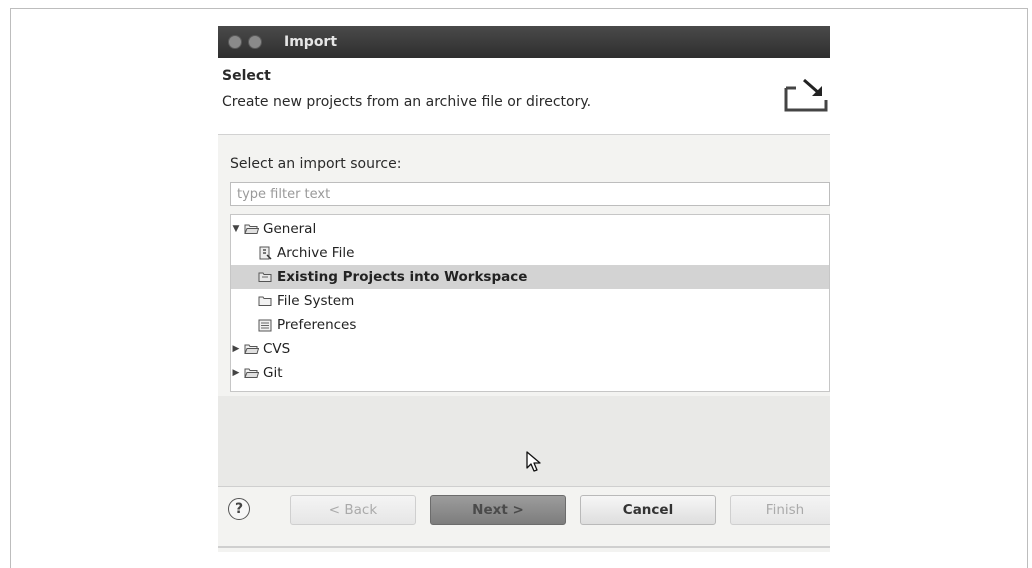  Describe the element at coordinates (311, 42) in the screenshot. I see `window-title: Import` at that location.